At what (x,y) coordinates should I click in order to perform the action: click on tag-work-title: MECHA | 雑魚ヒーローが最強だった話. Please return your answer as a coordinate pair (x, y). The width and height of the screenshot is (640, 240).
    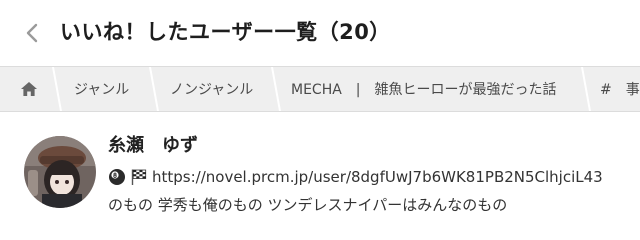
    Looking at the image, I should click on (424, 89).